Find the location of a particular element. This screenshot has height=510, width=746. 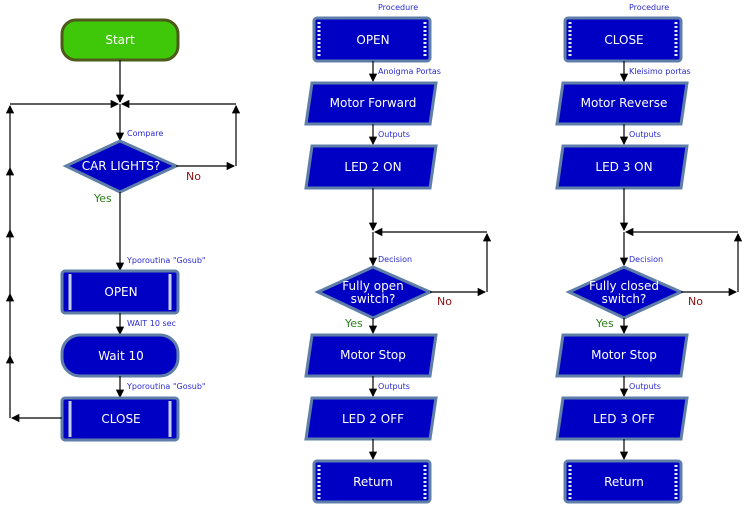

decision-text-line1: Fully closed is located at coordinates (624, 286).